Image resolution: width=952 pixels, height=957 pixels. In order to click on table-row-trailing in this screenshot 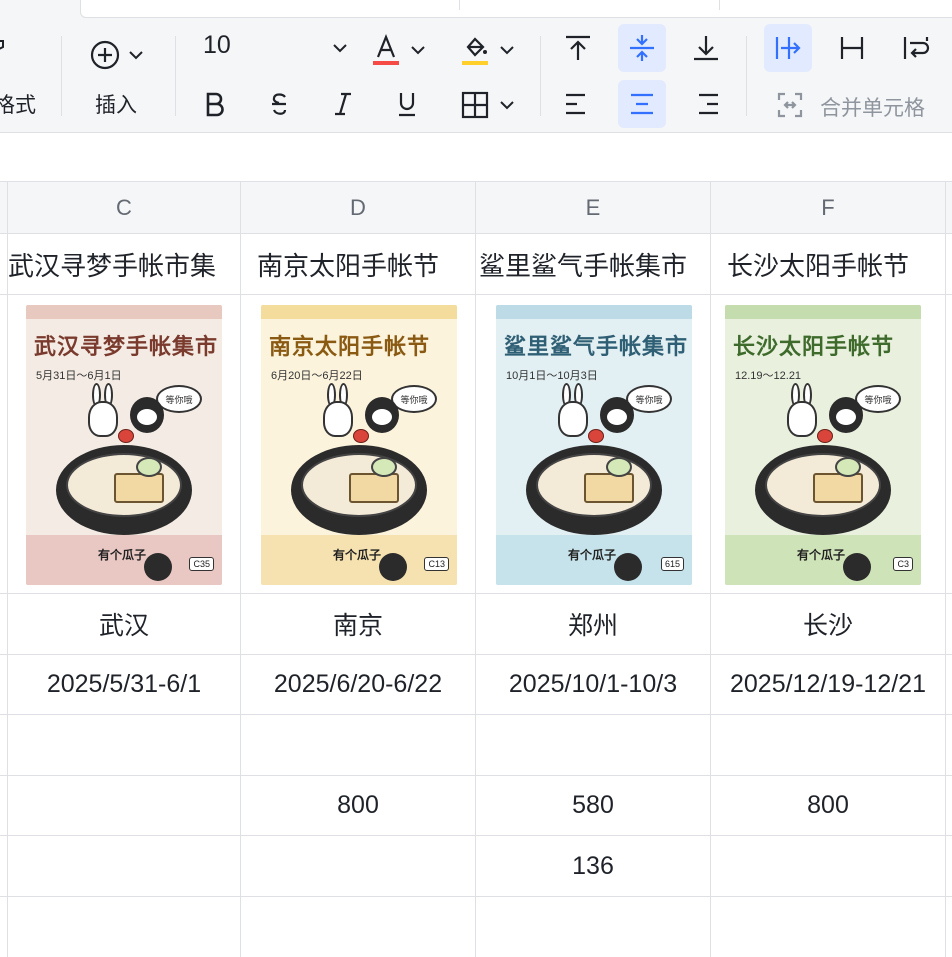, I will do `click(476, 927)`.